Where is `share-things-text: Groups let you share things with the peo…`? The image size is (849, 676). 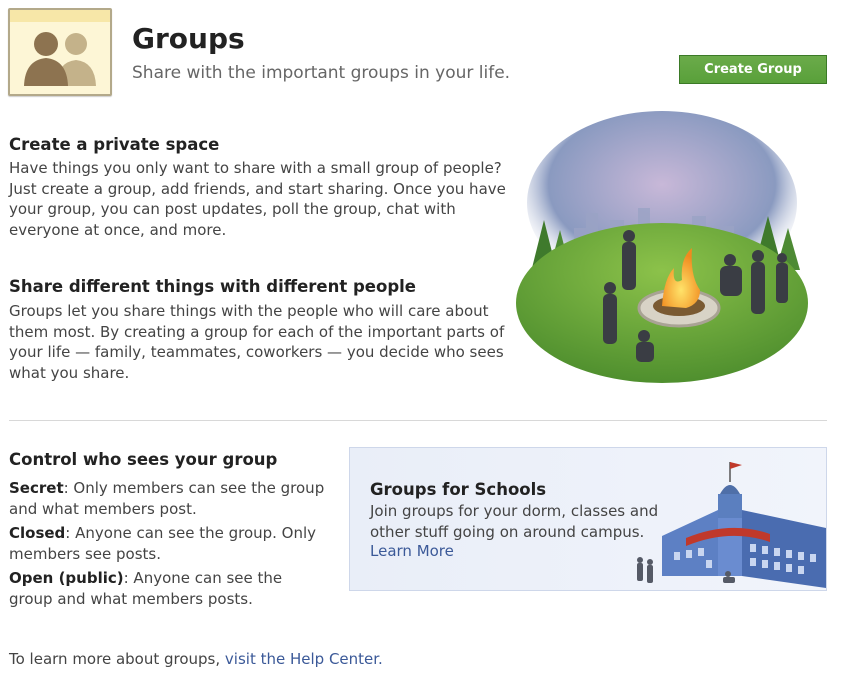 share-things-text: Groups let you share things with the peo… is located at coordinates (257, 342).